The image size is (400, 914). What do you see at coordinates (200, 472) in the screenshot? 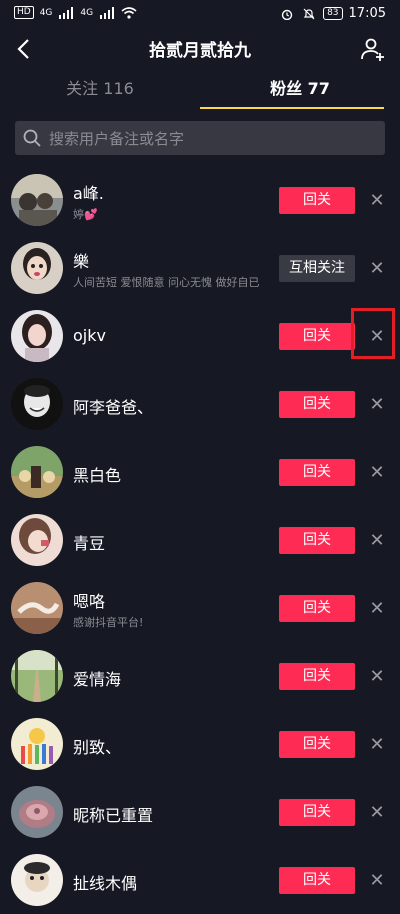
I see `list-item: 黑白色 回关 ✕` at bounding box center [200, 472].